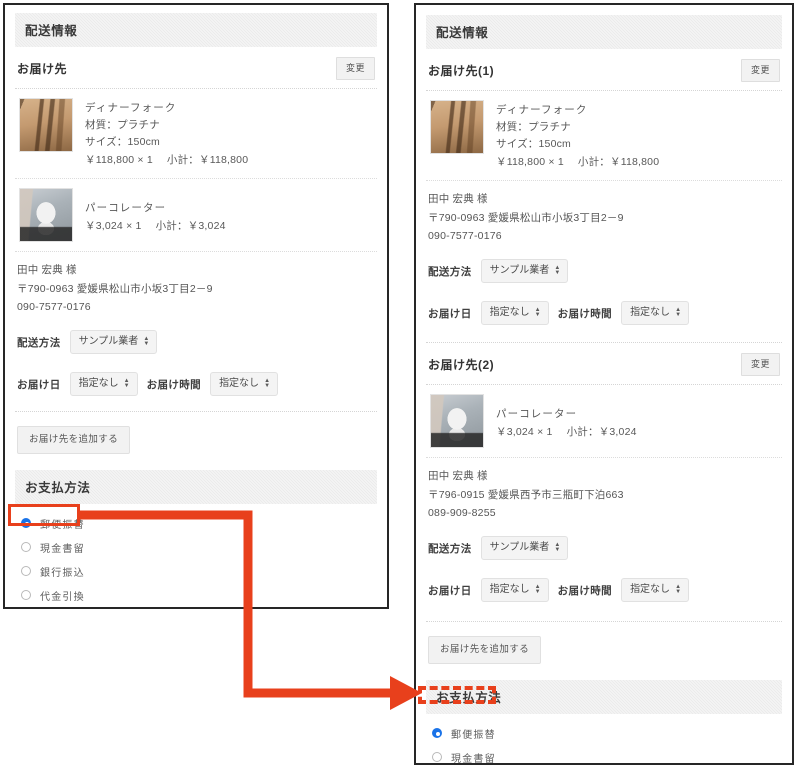 The height and width of the screenshot is (768, 798). Describe the element at coordinates (760, 365) in the screenshot. I see `change-address-2-button: 変更` at that location.